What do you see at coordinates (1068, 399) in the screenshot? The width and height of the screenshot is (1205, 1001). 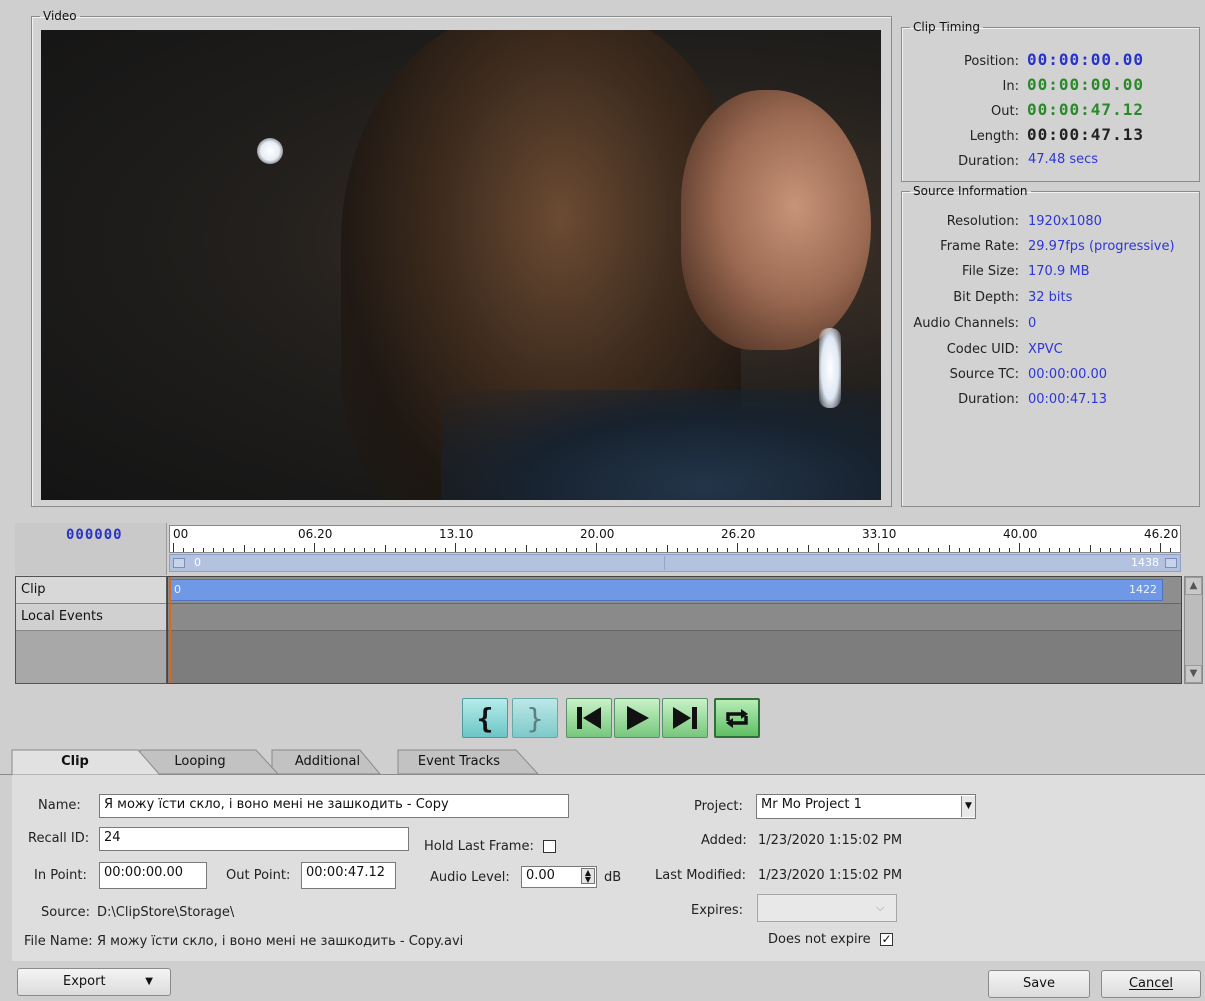 I see `source-duration-value: 00:00:47.13` at bounding box center [1068, 399].